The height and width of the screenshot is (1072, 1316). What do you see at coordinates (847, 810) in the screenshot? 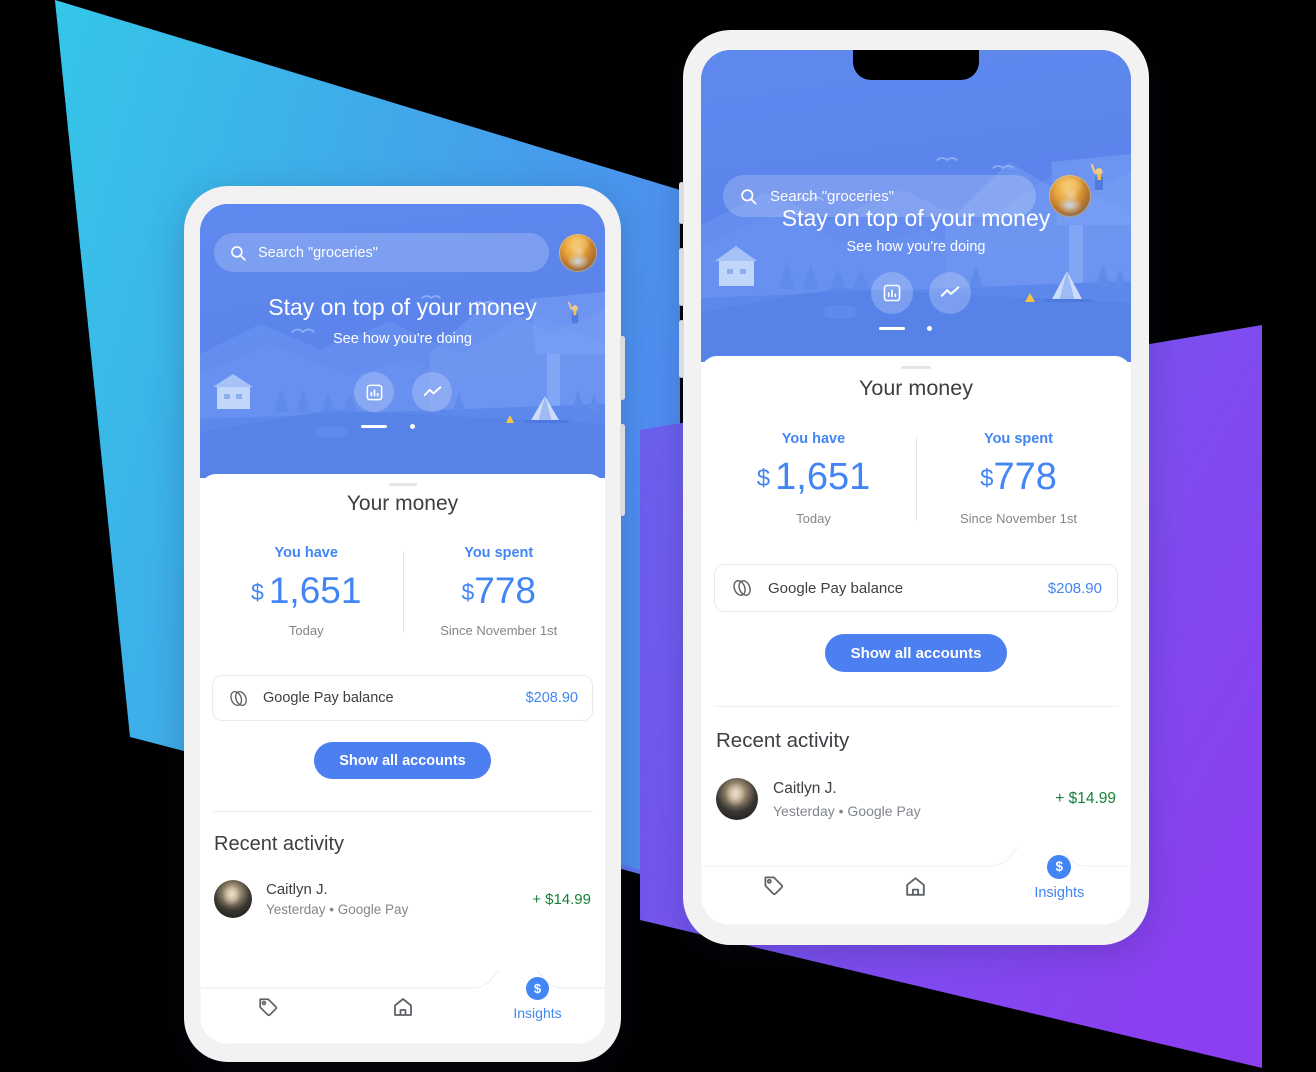
I see `right-activity-meta: Yesterday • Google Pay` at bounding box center [847, 810].